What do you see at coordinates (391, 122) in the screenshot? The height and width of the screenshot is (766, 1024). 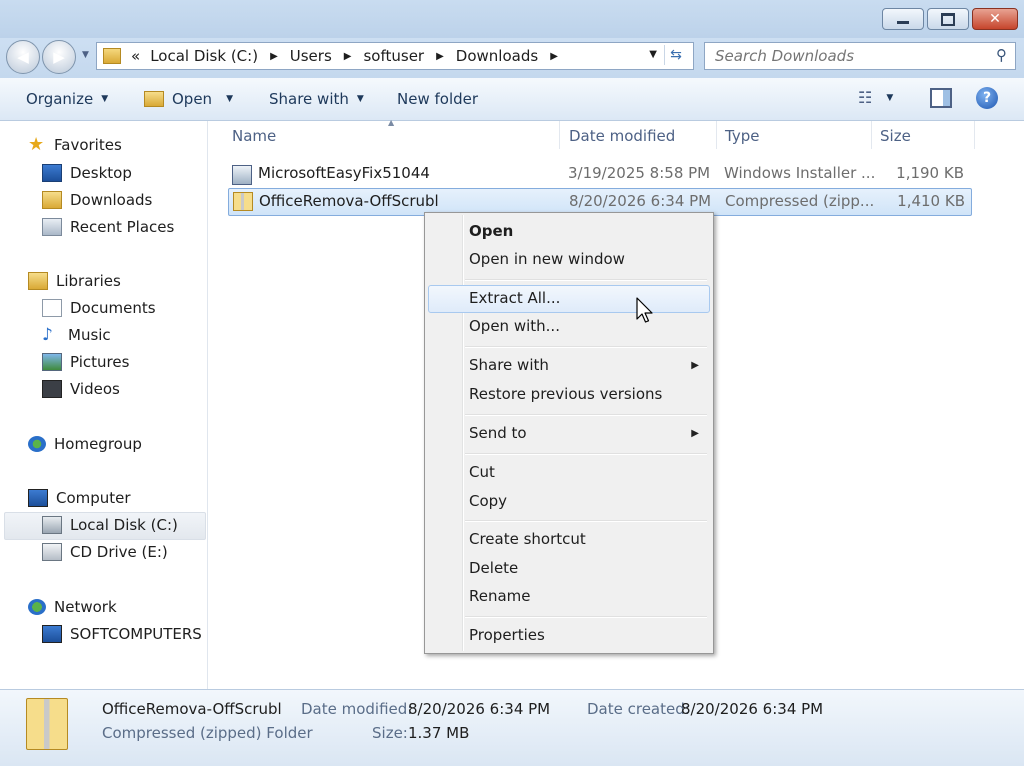 I see `sort-ascending-icon: ▲` at bounding box center [391, 122].